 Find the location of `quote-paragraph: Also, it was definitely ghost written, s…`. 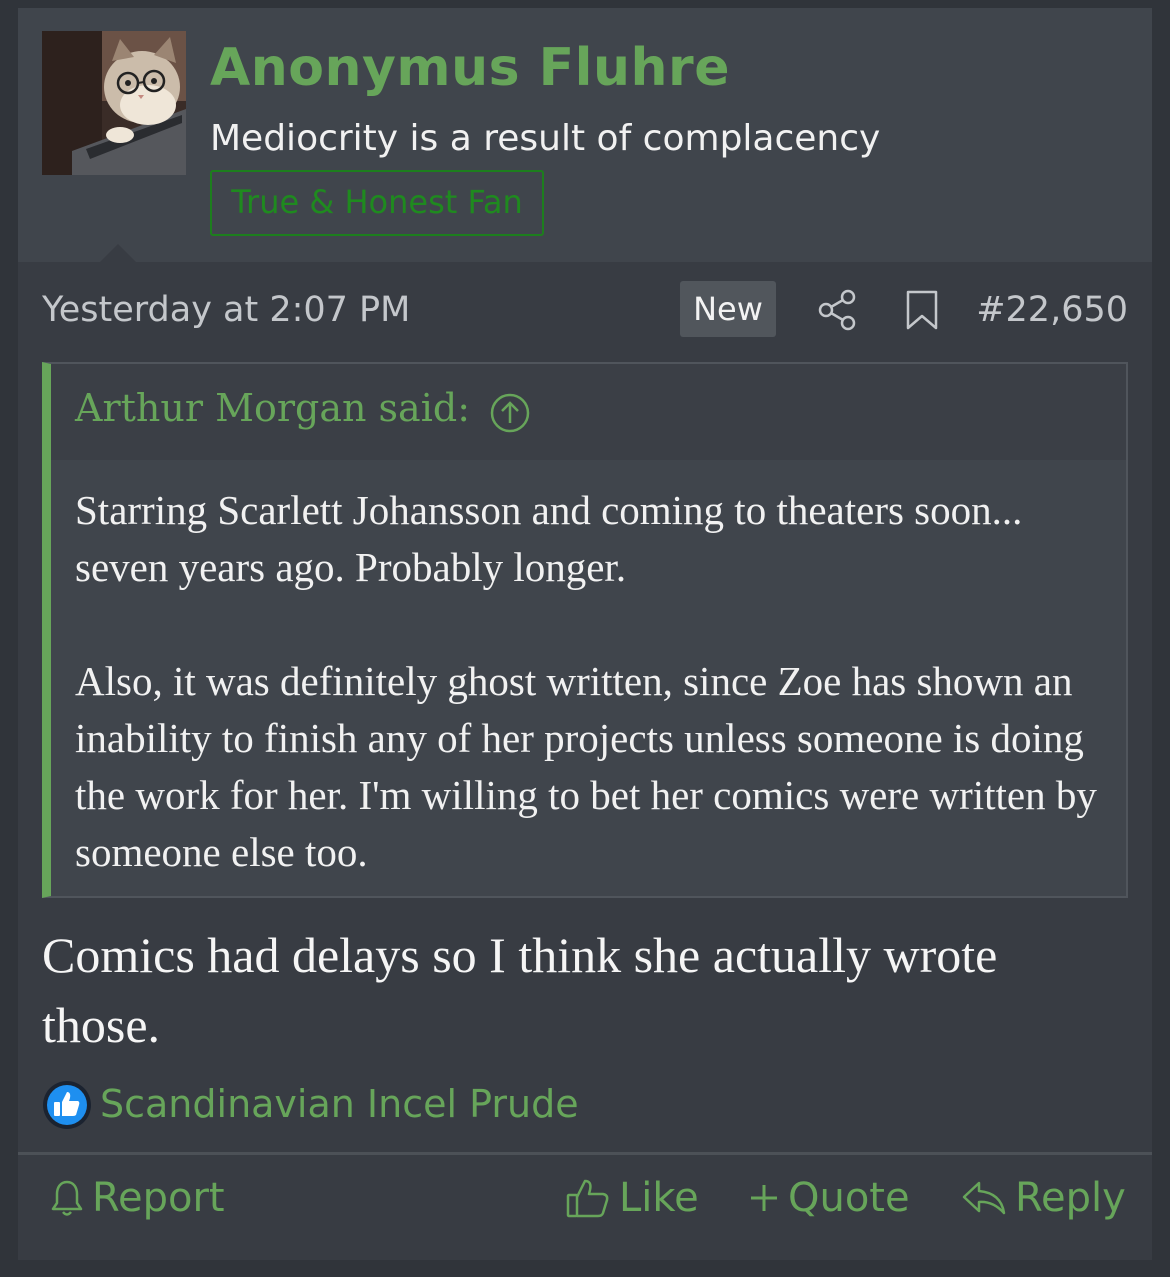

quote-paragraph: Also, it was definitely ghost written, s… is located at coordinates (586, 766).